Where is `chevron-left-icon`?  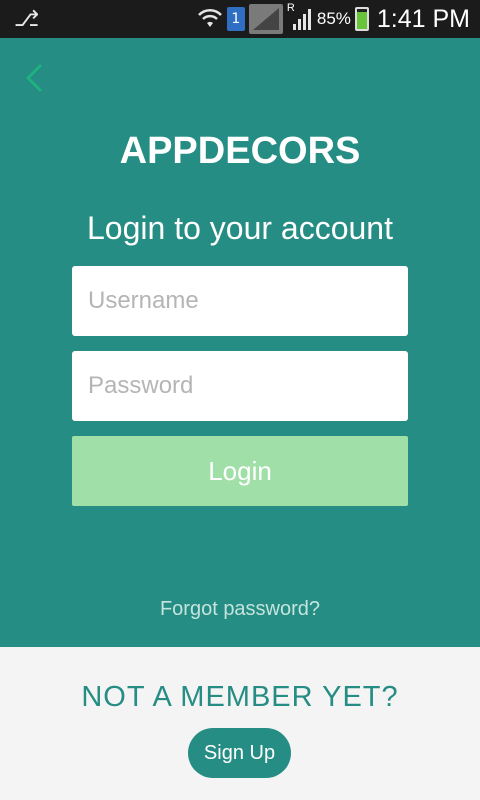
chevron-left-icon is located at coordinates (34, 78).